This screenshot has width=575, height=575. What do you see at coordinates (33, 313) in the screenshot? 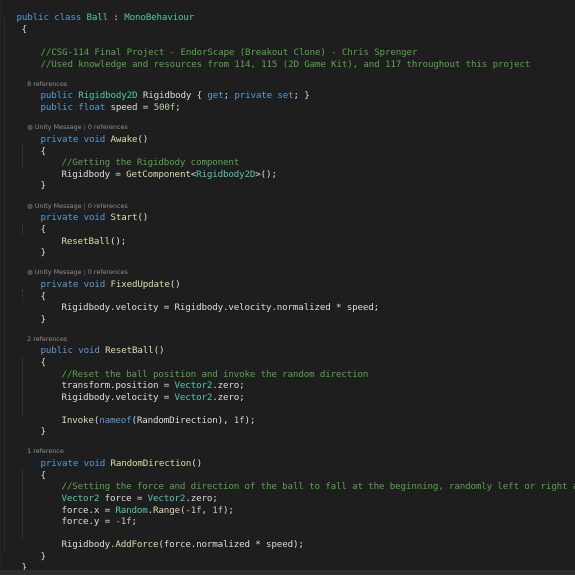
I see `code-line-fixedupdate-close: }` at bounding box center [33, 313].